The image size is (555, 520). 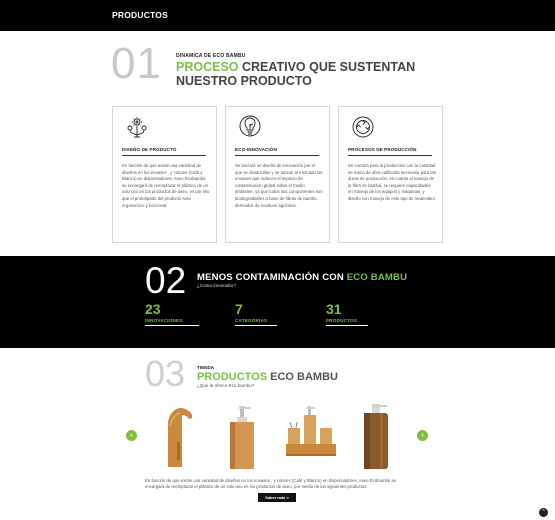 What do you see at coordinates (239, 309) in the screenshot?
I see `stat-categorias-value: 7` at bounding box center [239, 309].